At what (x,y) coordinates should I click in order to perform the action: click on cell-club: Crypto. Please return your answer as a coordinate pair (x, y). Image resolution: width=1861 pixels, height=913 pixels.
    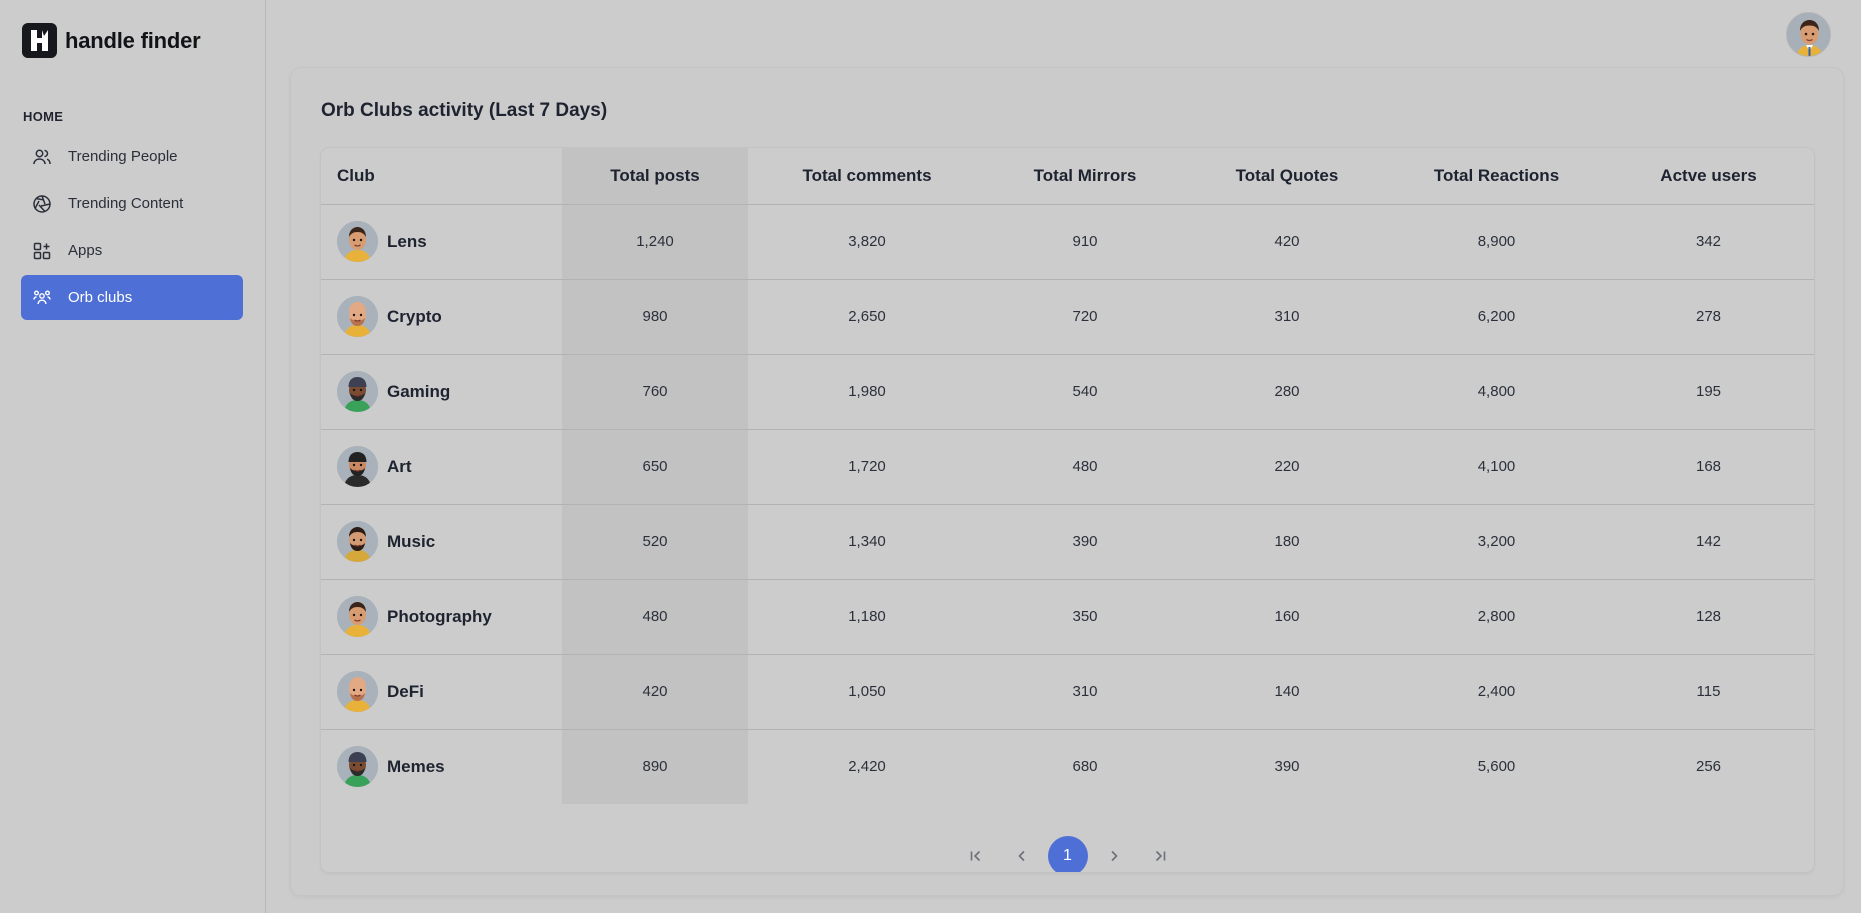
    Looking at the image, I should click on (441, 317).